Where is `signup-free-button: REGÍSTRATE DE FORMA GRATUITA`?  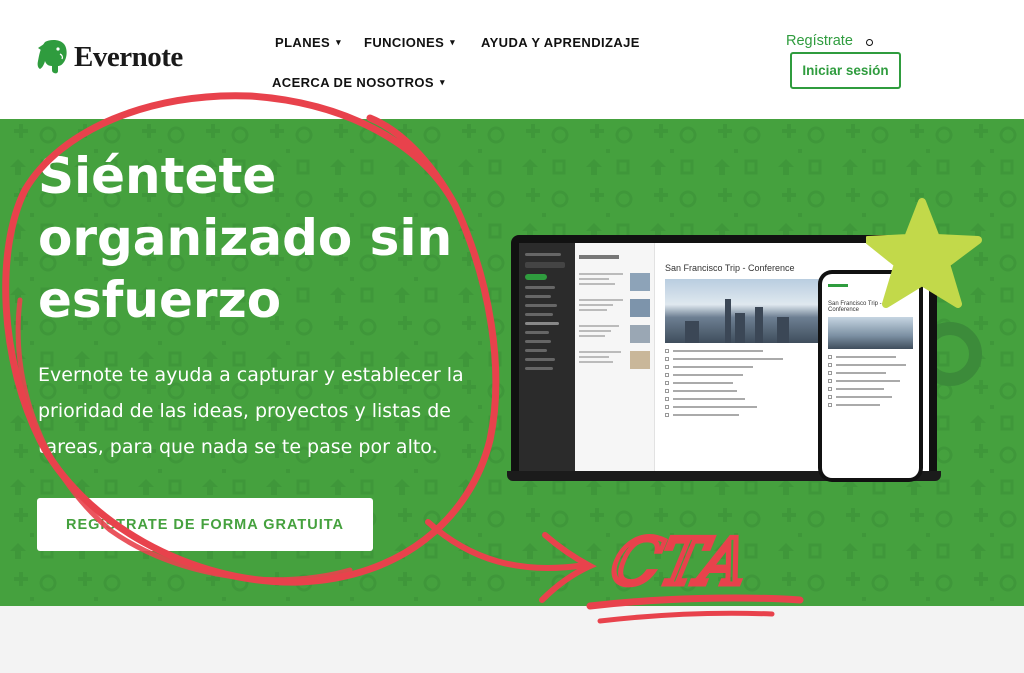
signup-free-button: REGÍSTRATE DE FORMA GRATUITA is located at coordinates (205, 524).